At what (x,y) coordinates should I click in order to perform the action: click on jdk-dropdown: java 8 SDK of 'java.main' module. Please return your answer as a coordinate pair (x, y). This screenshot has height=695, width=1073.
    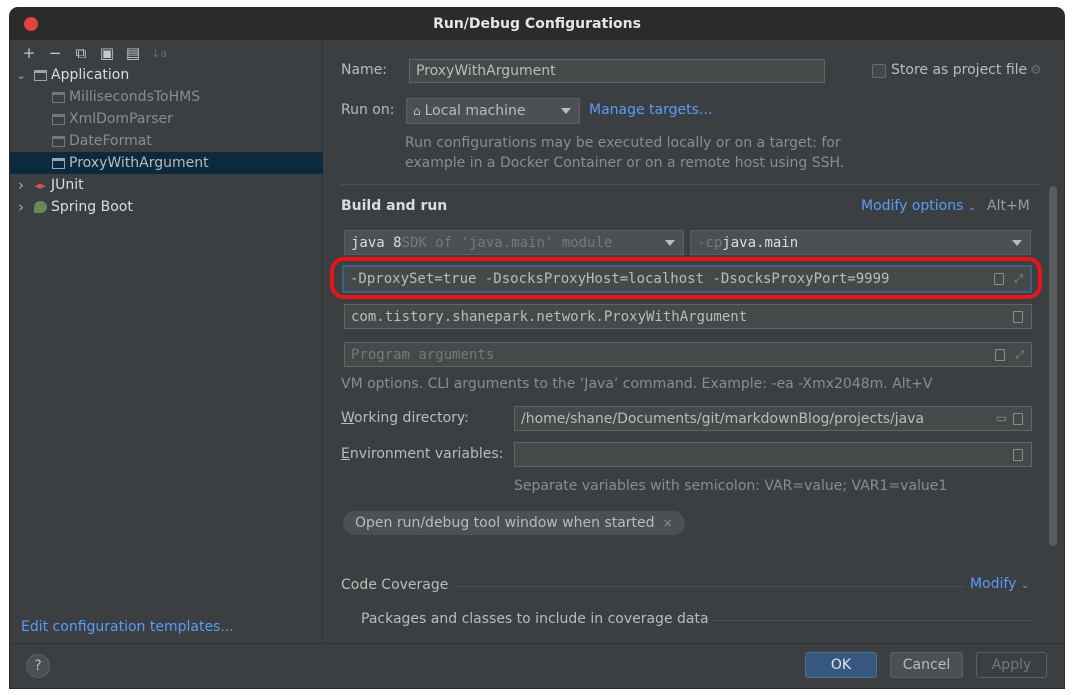
    Looking at the image, I should click on (514, 242).